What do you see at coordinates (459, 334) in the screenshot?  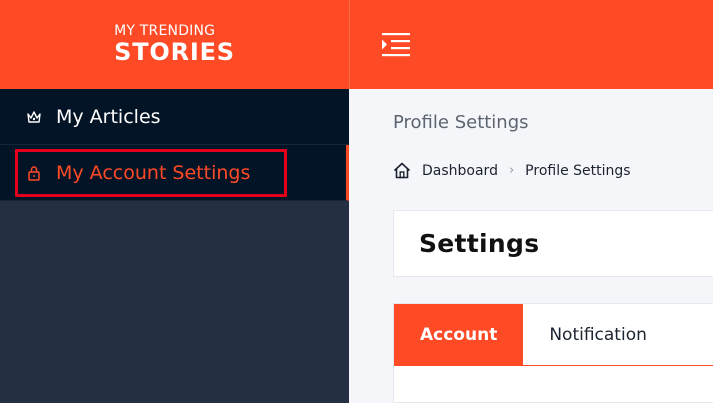 I see `tab-account: Account` at bounding box center [459, 334].